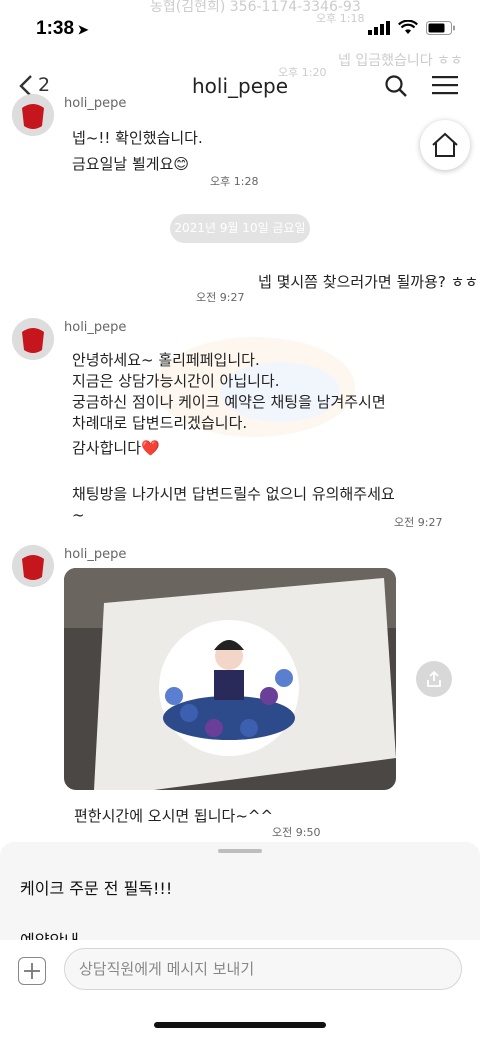 This screenshot has height=1039, width=480. I want to click on home-icon, so click(445, 144).